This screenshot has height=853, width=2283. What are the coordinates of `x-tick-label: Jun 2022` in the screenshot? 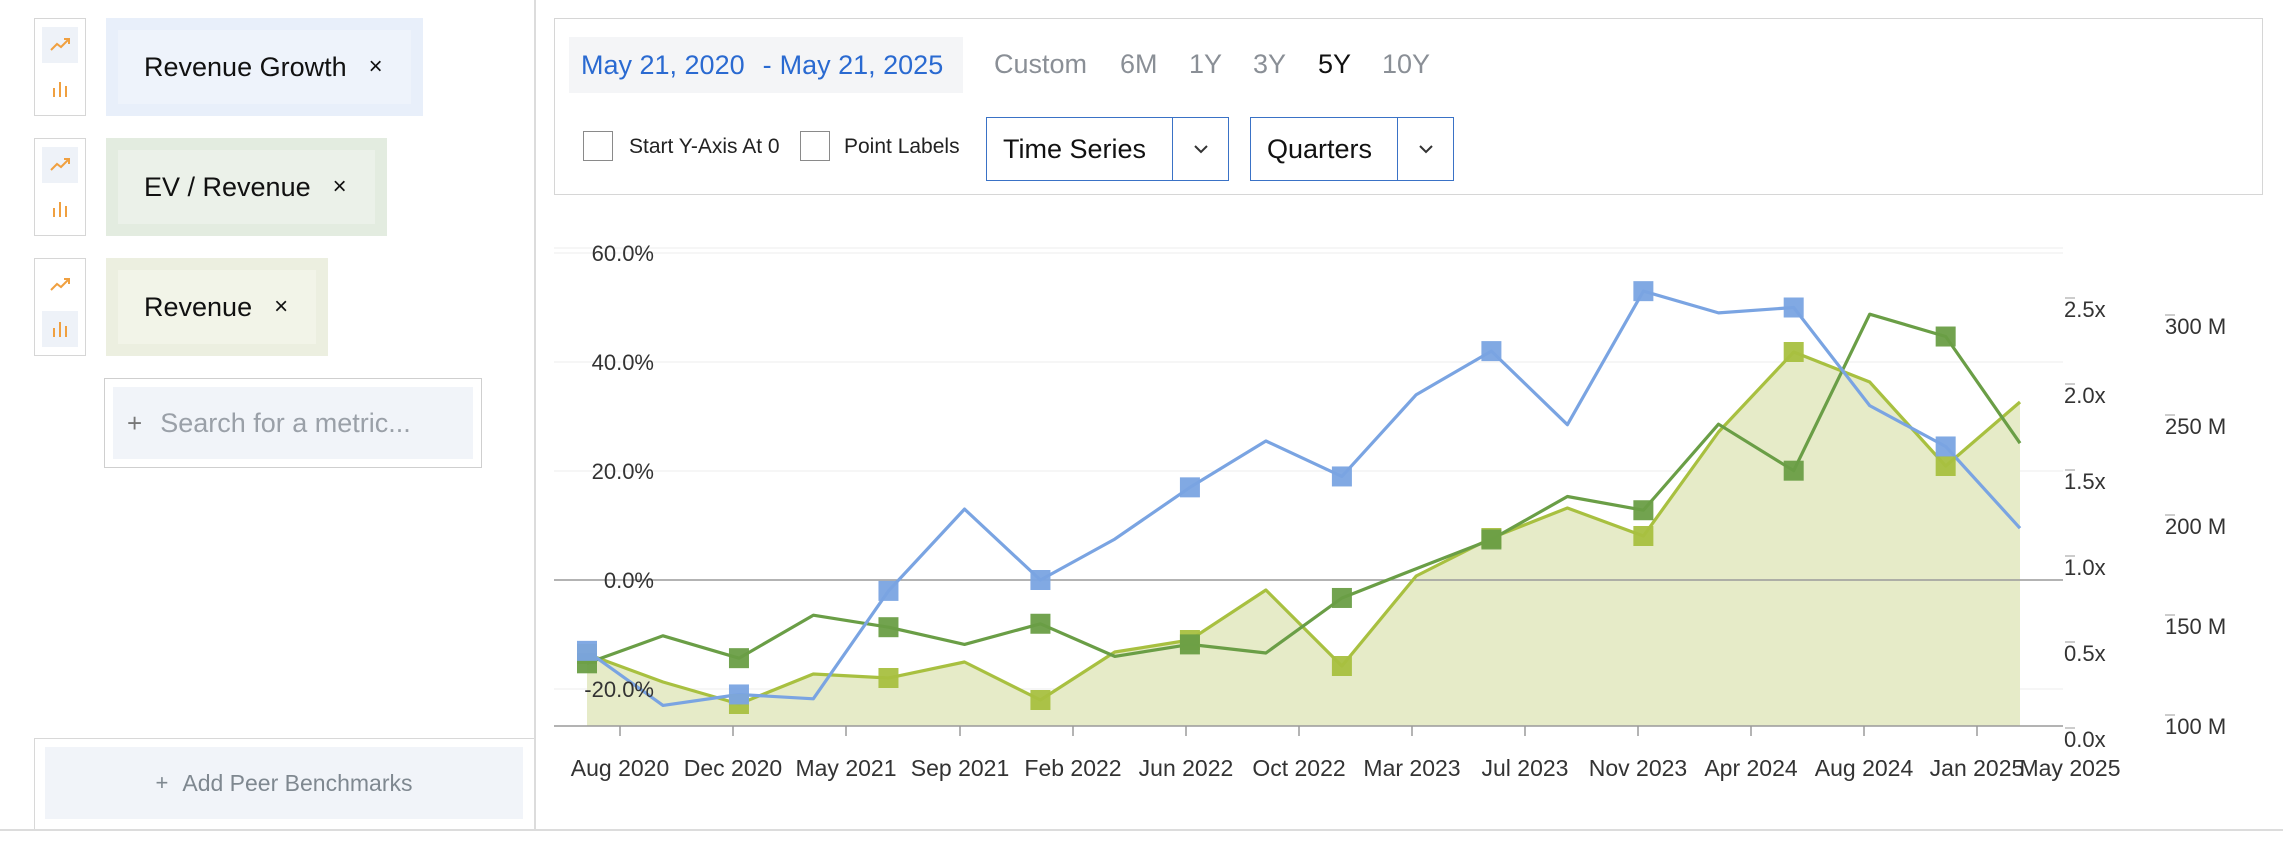 It's located at (1186, 768).